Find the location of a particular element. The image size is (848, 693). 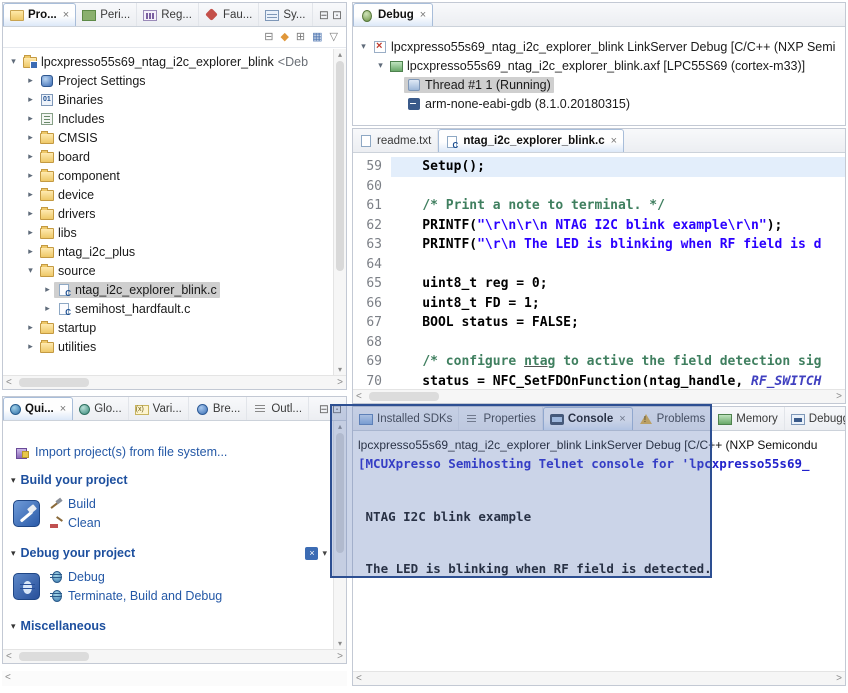

minimize-icon: ⊟ is located at coordinates (324, 409).